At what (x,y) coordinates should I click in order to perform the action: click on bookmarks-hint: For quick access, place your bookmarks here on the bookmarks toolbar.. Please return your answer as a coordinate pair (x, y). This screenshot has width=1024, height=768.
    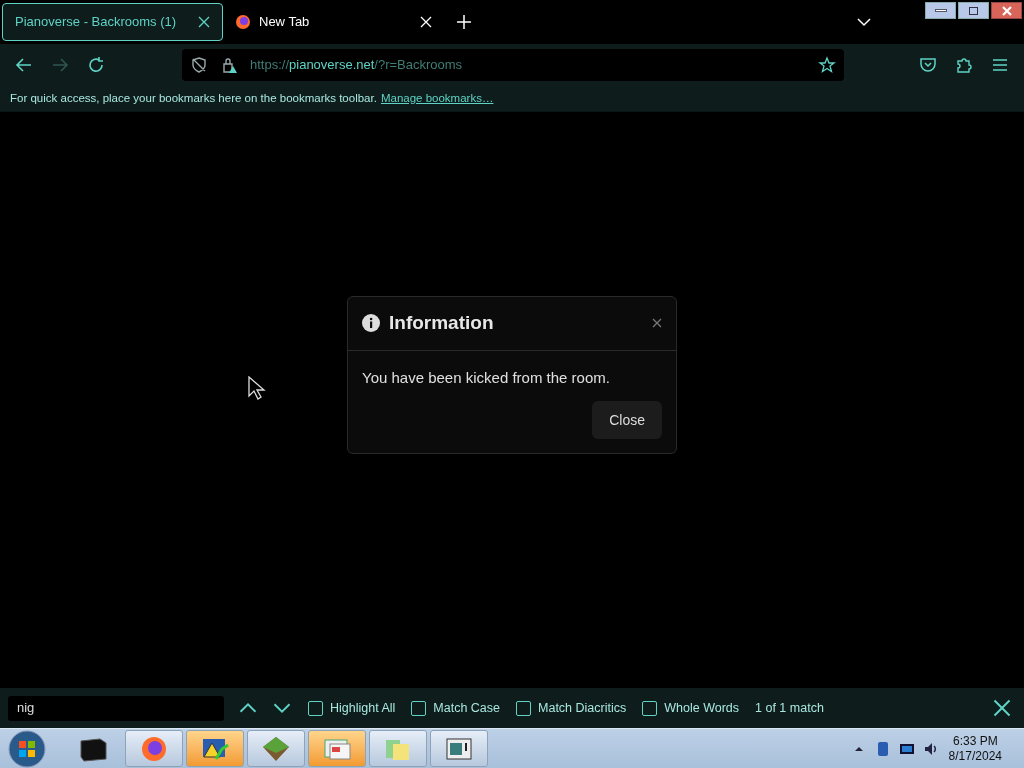
    Looking at the image, I should click on (193, 98).